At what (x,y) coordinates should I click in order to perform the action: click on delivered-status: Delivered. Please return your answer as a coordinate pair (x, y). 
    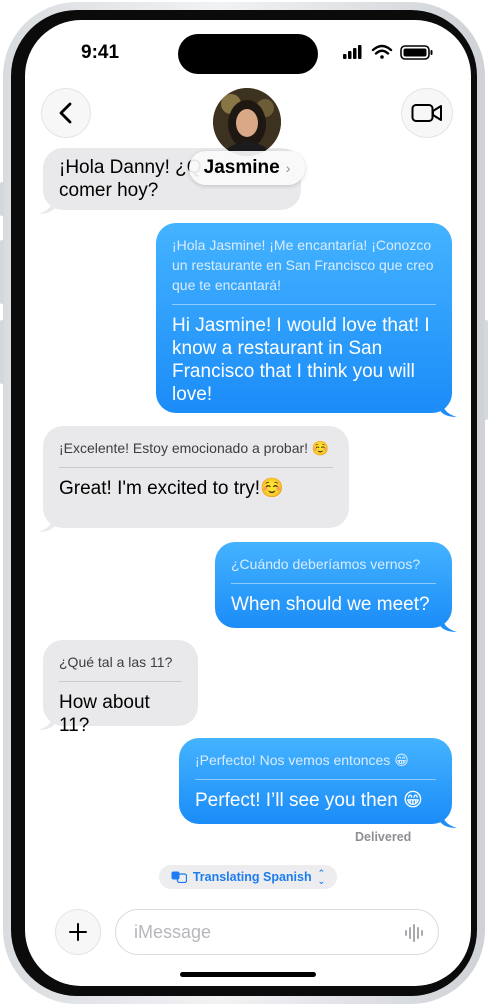
    Looking at the image, I should click on (383, 837).